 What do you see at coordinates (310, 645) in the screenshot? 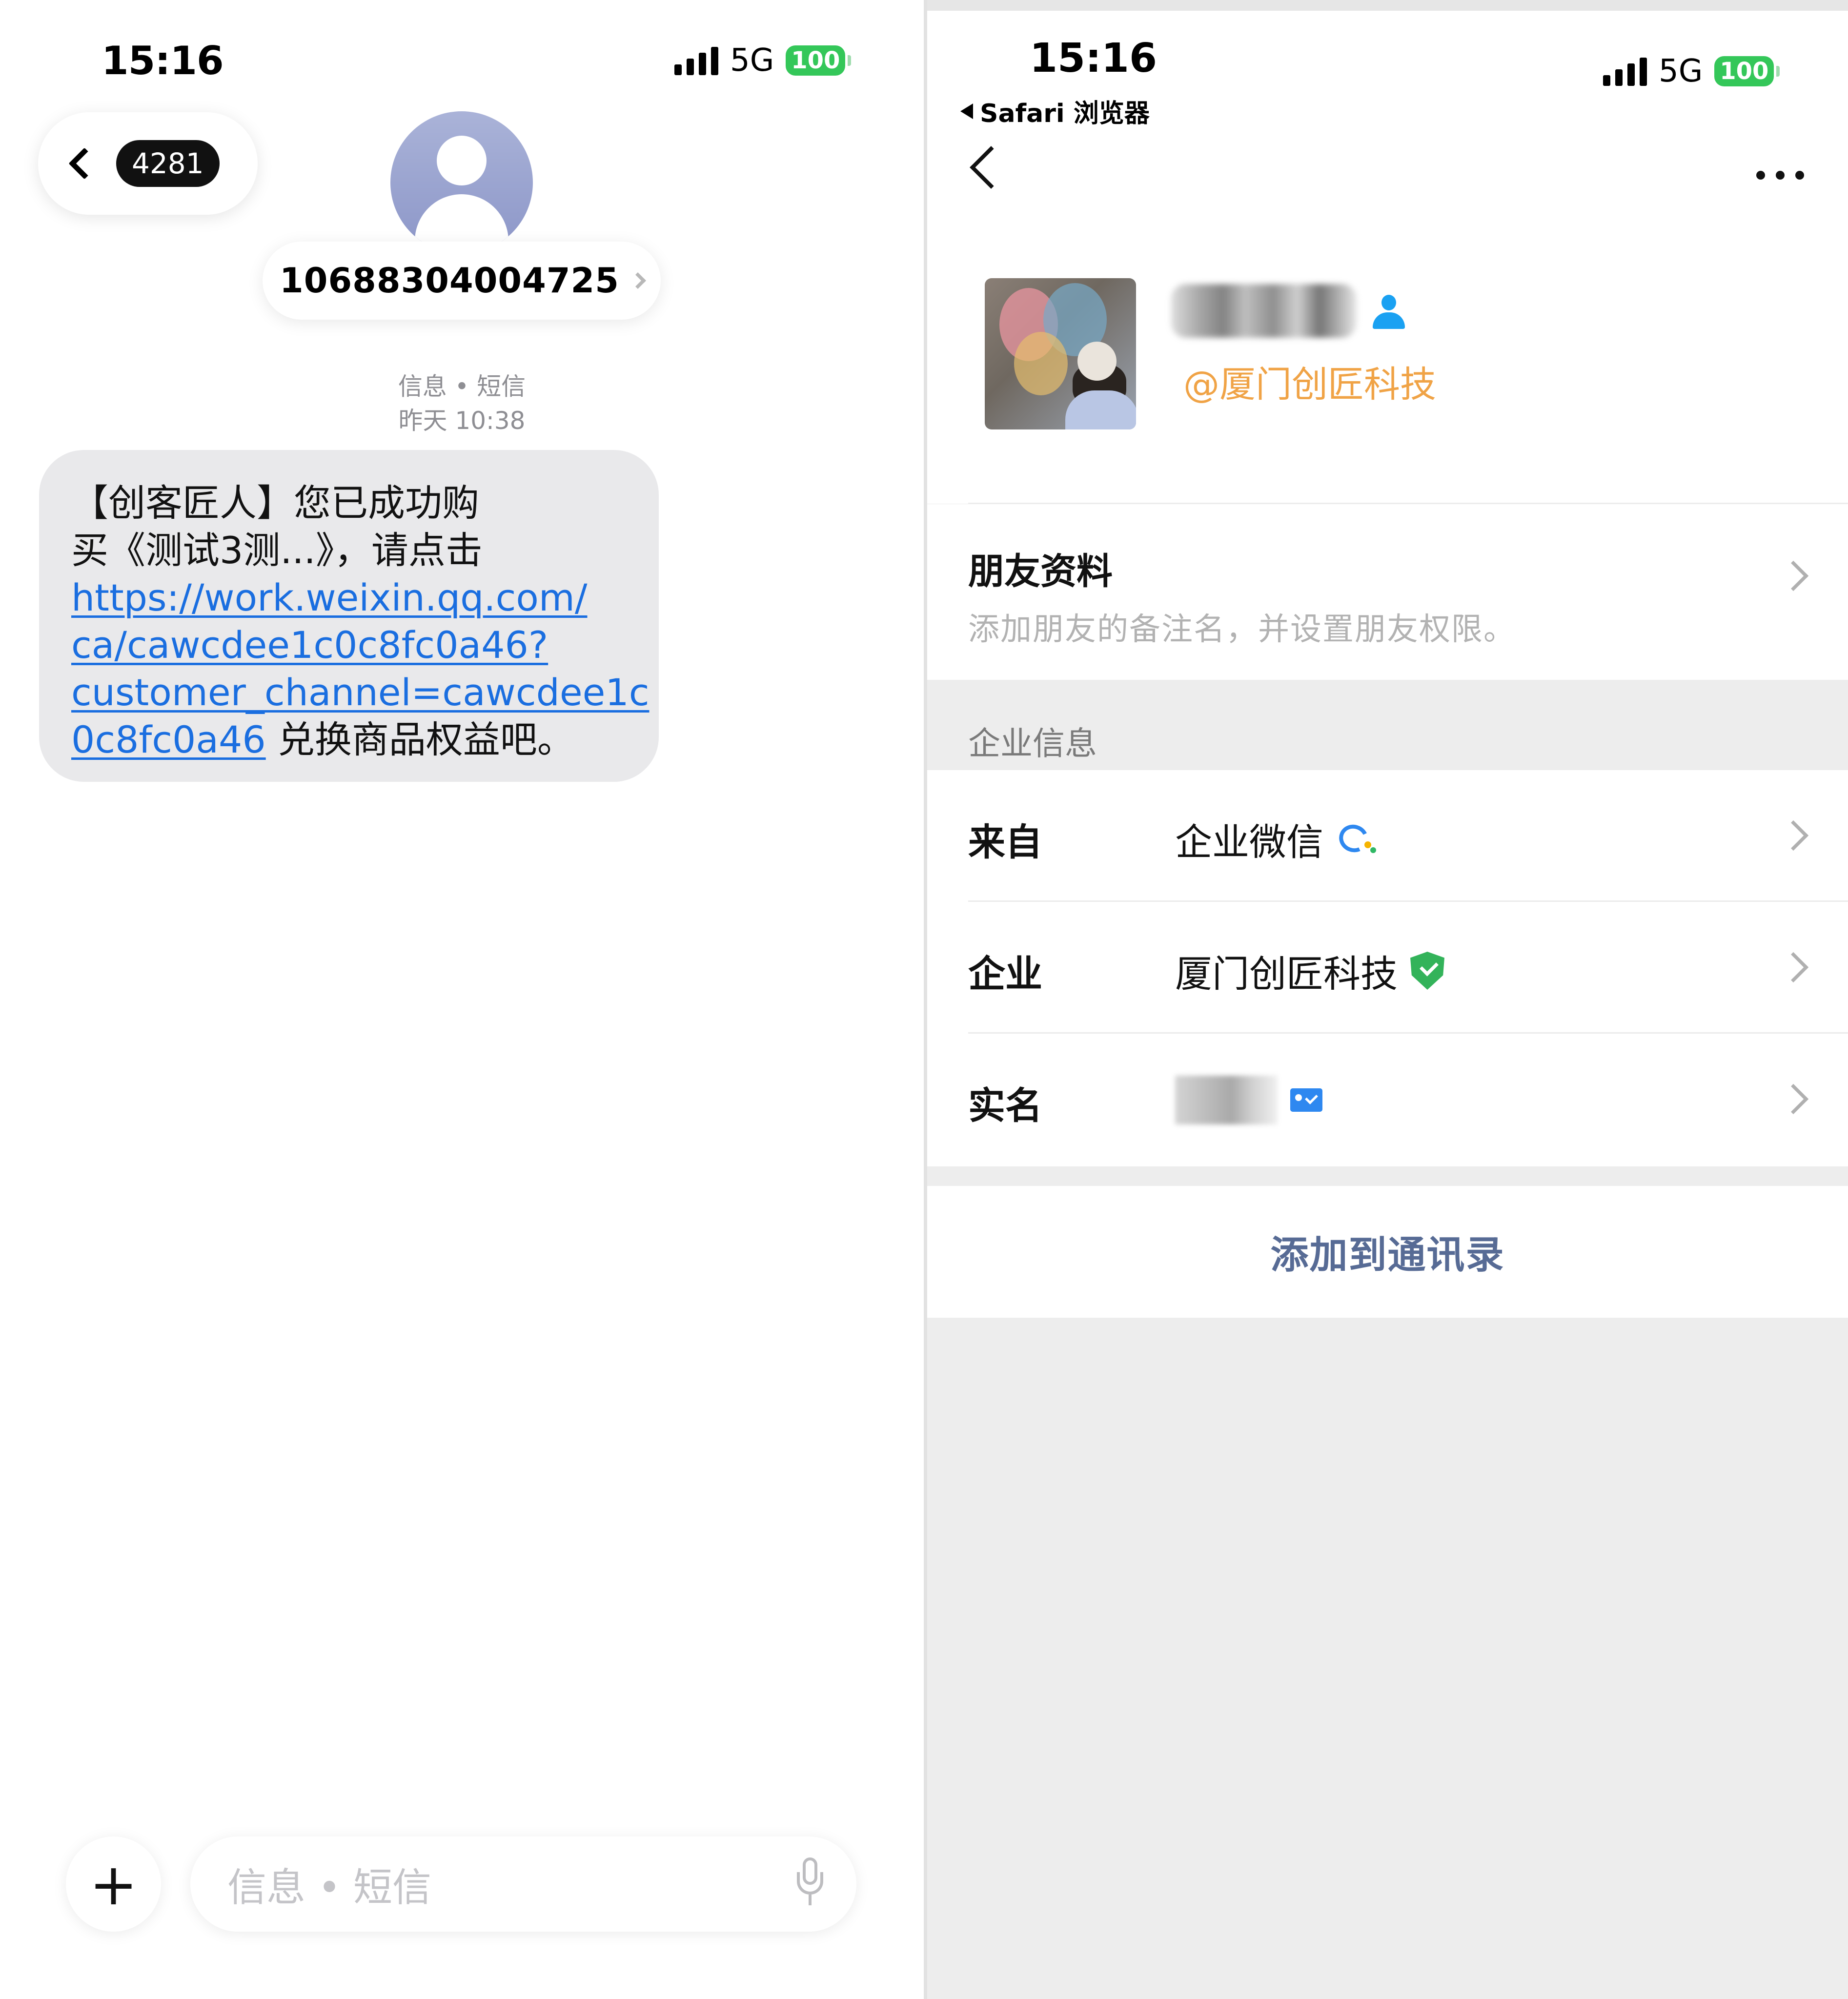
I see `message-link: ca/cawcdee1c0c8fc0a46?` at bounding box center [310, 645].